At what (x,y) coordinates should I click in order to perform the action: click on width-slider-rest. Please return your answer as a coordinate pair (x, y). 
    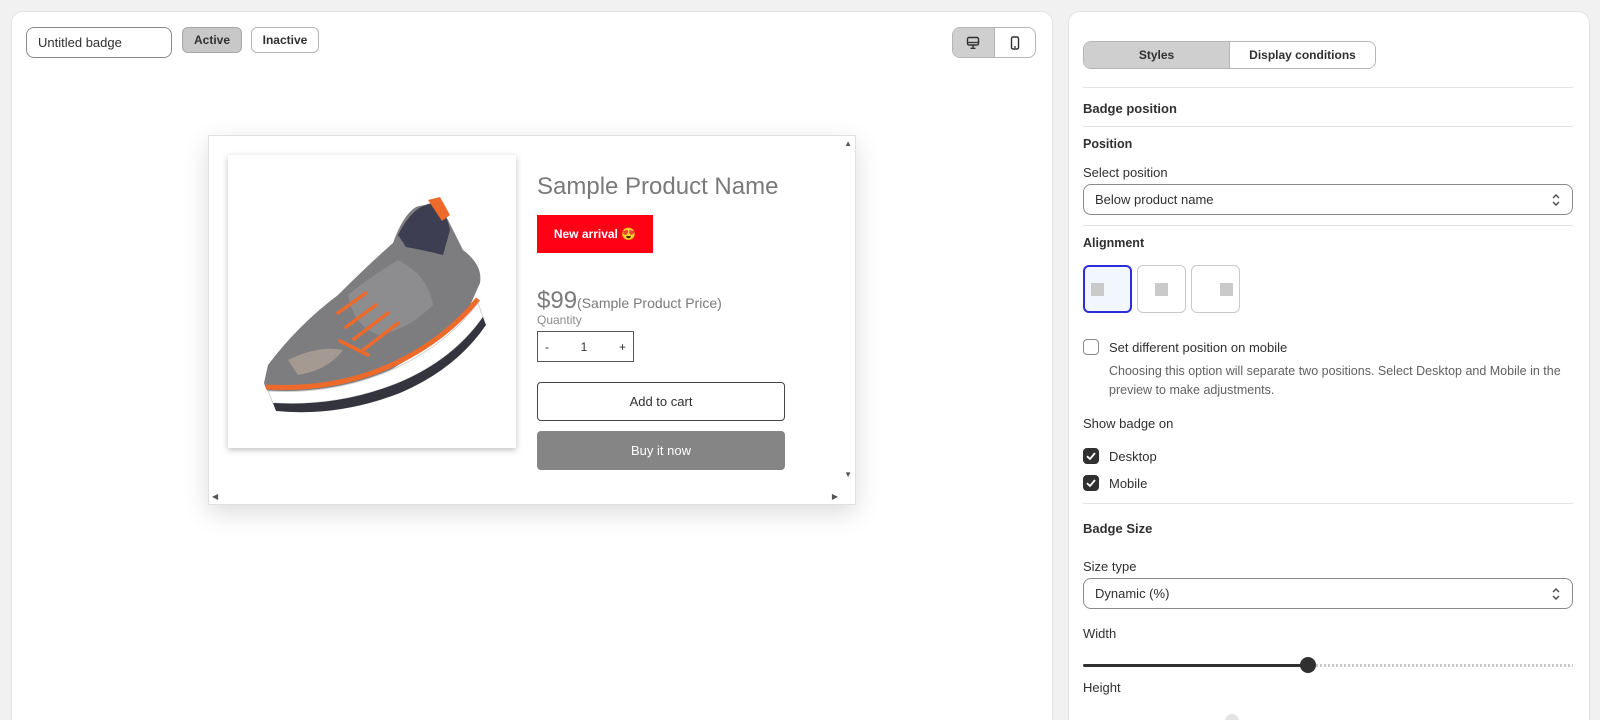
    Looking at the image, I should click on (1440, 665).